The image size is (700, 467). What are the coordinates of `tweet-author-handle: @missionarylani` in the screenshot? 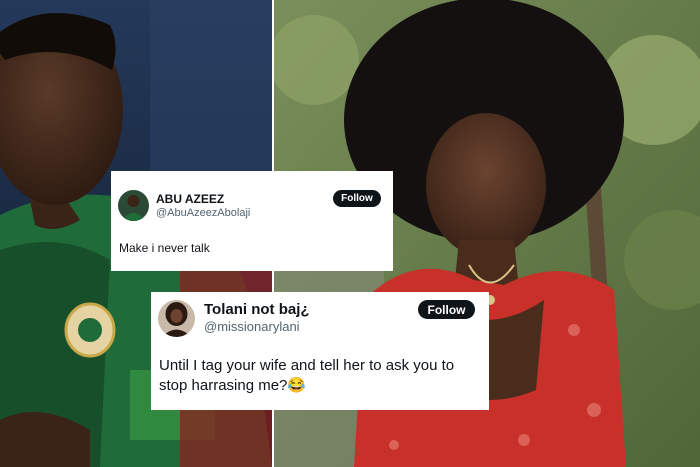 It's located at (252, 326).